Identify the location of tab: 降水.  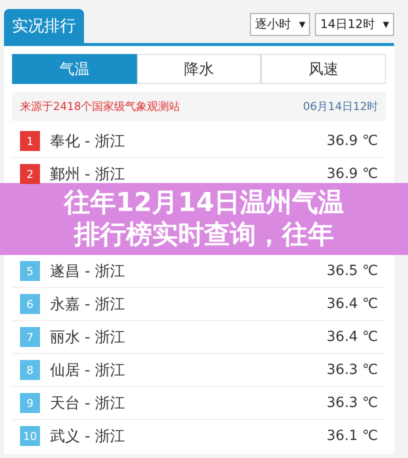
(199, 69).